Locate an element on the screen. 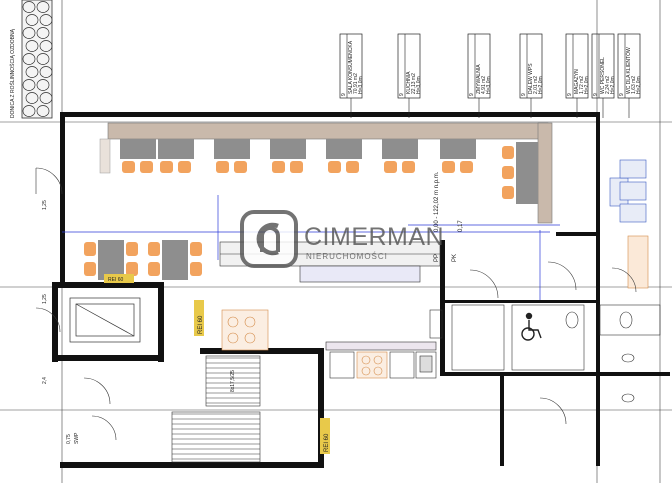 The height and width of the screenshot is (483, 672). left-dim-1: 1,25 is located at coordinates (45, 205).